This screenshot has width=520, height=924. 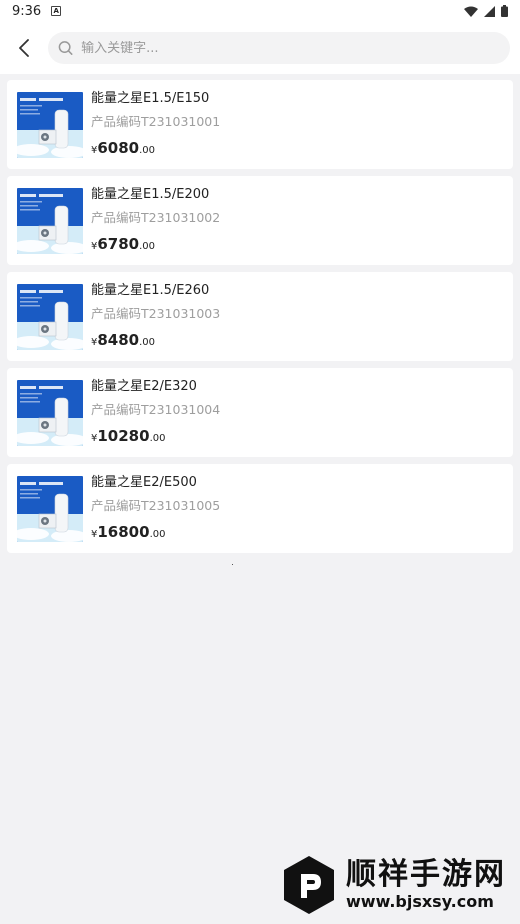 I want to click on product-info: 能量之星E2/E320 产品编码T231031004 ¥10280.00, so click(x=156, y=414).